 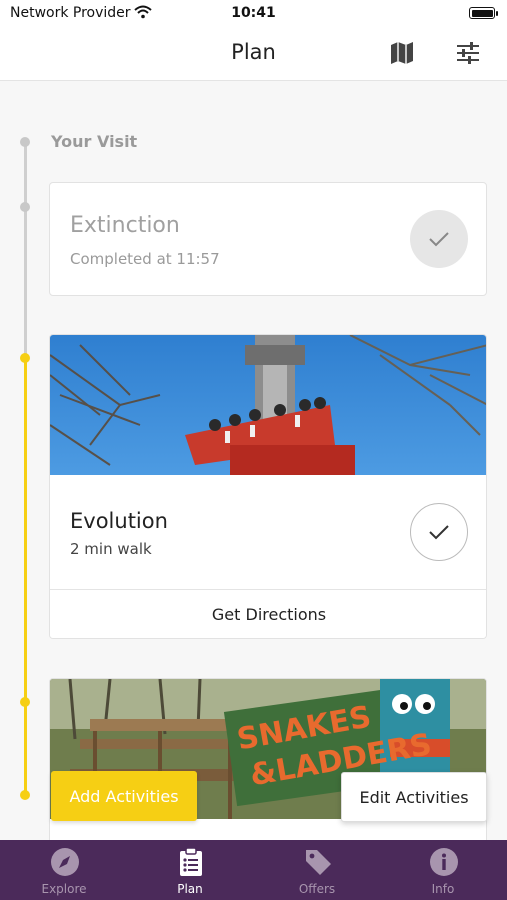 I want to click on info-icon, so click(x=444, y=862).